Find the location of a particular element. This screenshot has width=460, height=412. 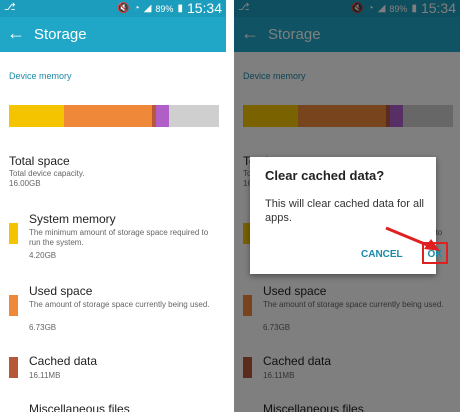

section-label: Device memory is located at coordinates (40, 76).